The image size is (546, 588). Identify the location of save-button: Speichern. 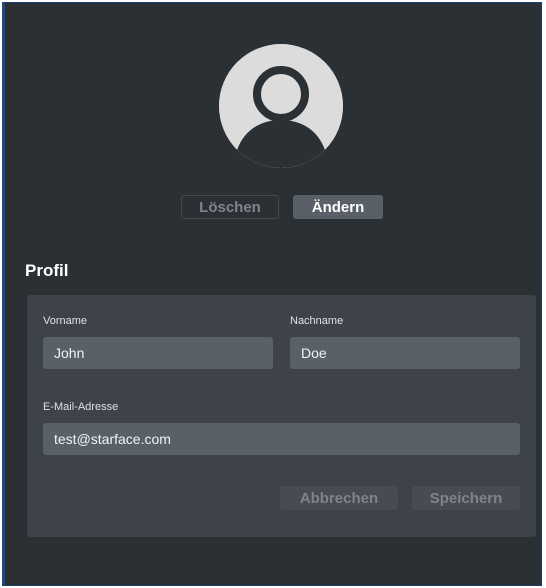
(466, 498).